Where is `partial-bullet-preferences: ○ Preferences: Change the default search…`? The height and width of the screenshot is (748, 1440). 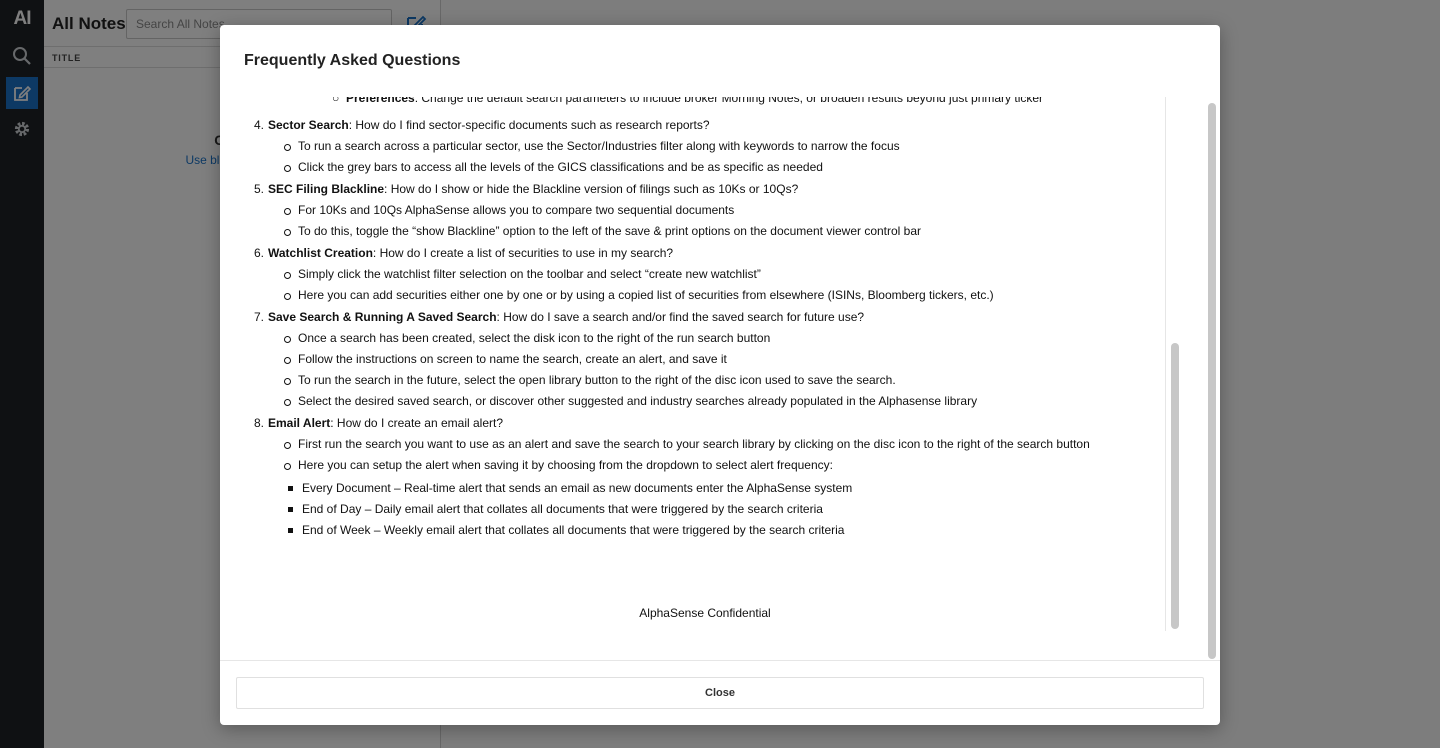
partial-bullet-preferences: ○ Preferences: Change the default search… is located at coordinates (688, 101).